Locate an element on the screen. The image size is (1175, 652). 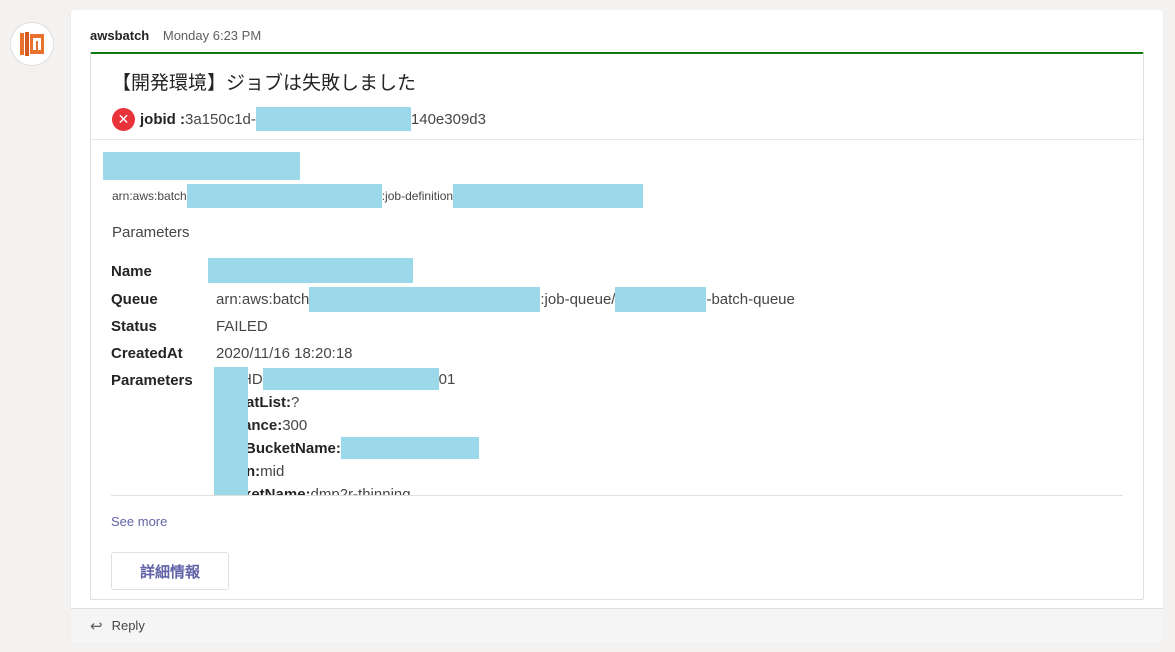
param-line: n: mid is located at coordinates (265, 471).